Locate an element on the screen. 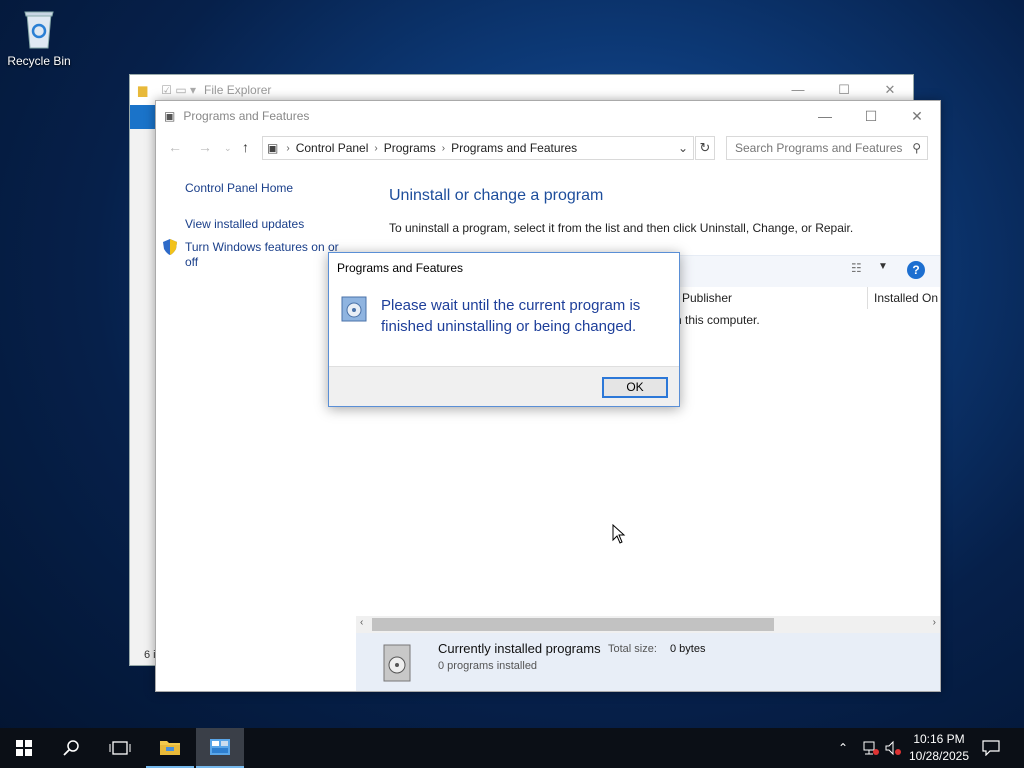 The width and height of the screenshot is (1024, 768). taskbar-file-explorer is located at coordinates (170, 748).